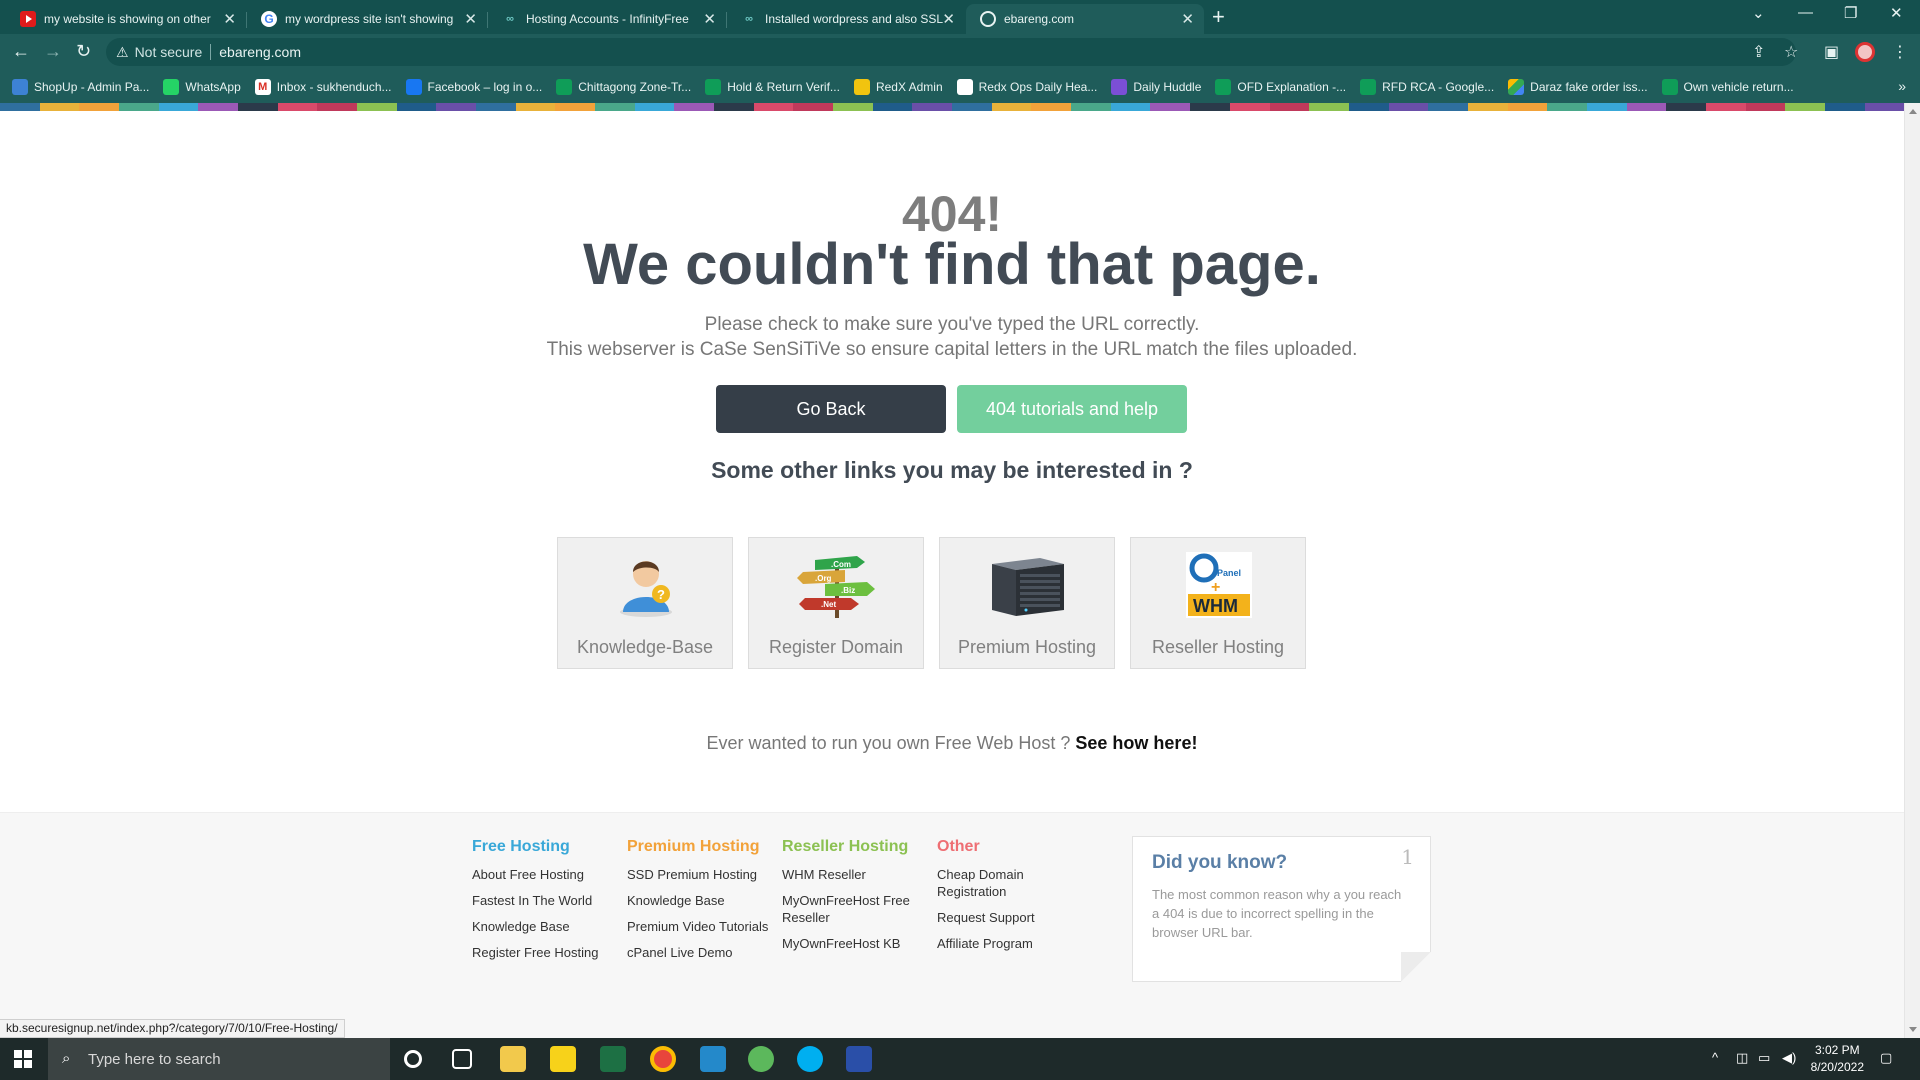 Image resolution: width=1920 pixels, height=1080 pixels. Describe the element at coordinates (1136, 743) in the screenshot. I see `see-how-link: See how here!` at that location.